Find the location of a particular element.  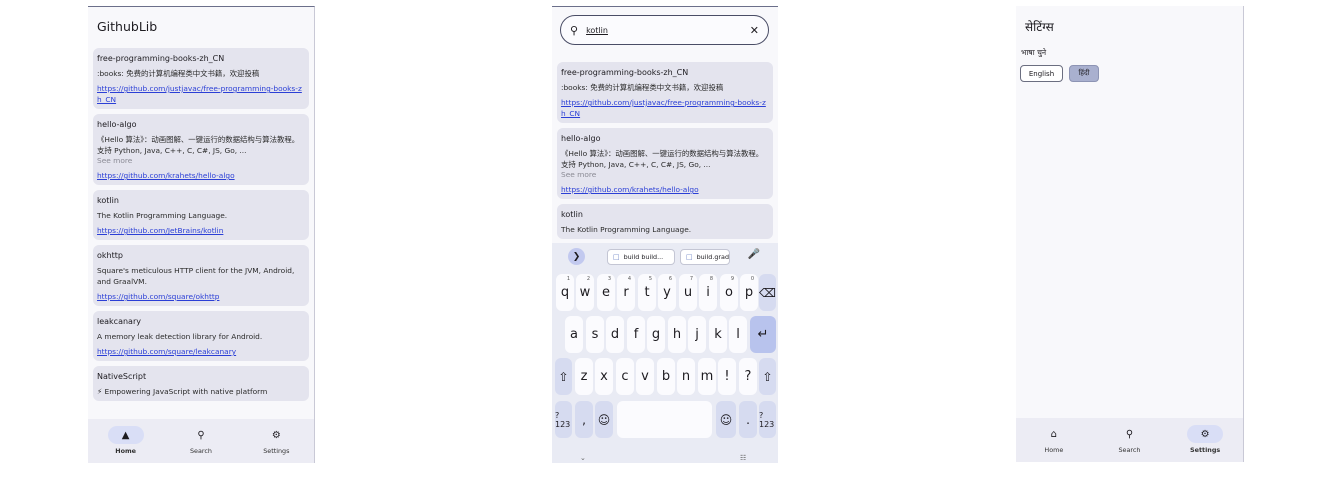

key-g: g is located at coordinates (656, 334).